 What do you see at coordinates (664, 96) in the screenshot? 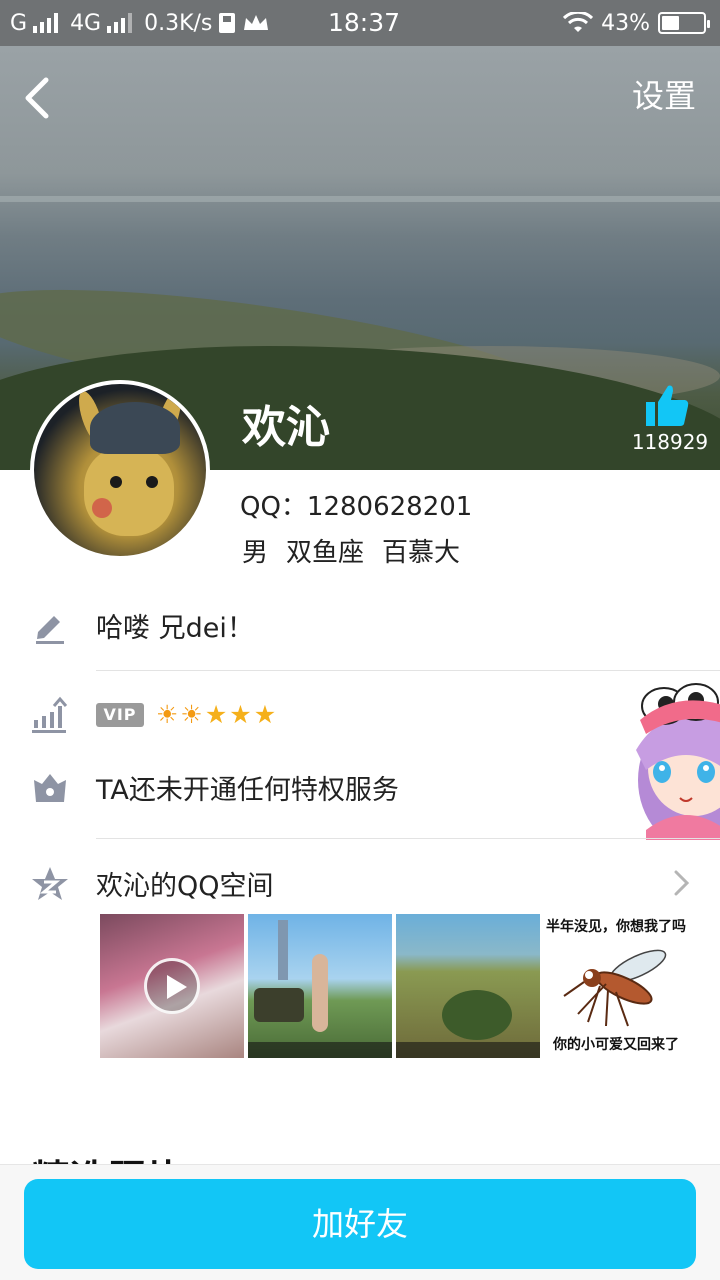
I see `settings-button: 设置` at bounding box center [664, 96].